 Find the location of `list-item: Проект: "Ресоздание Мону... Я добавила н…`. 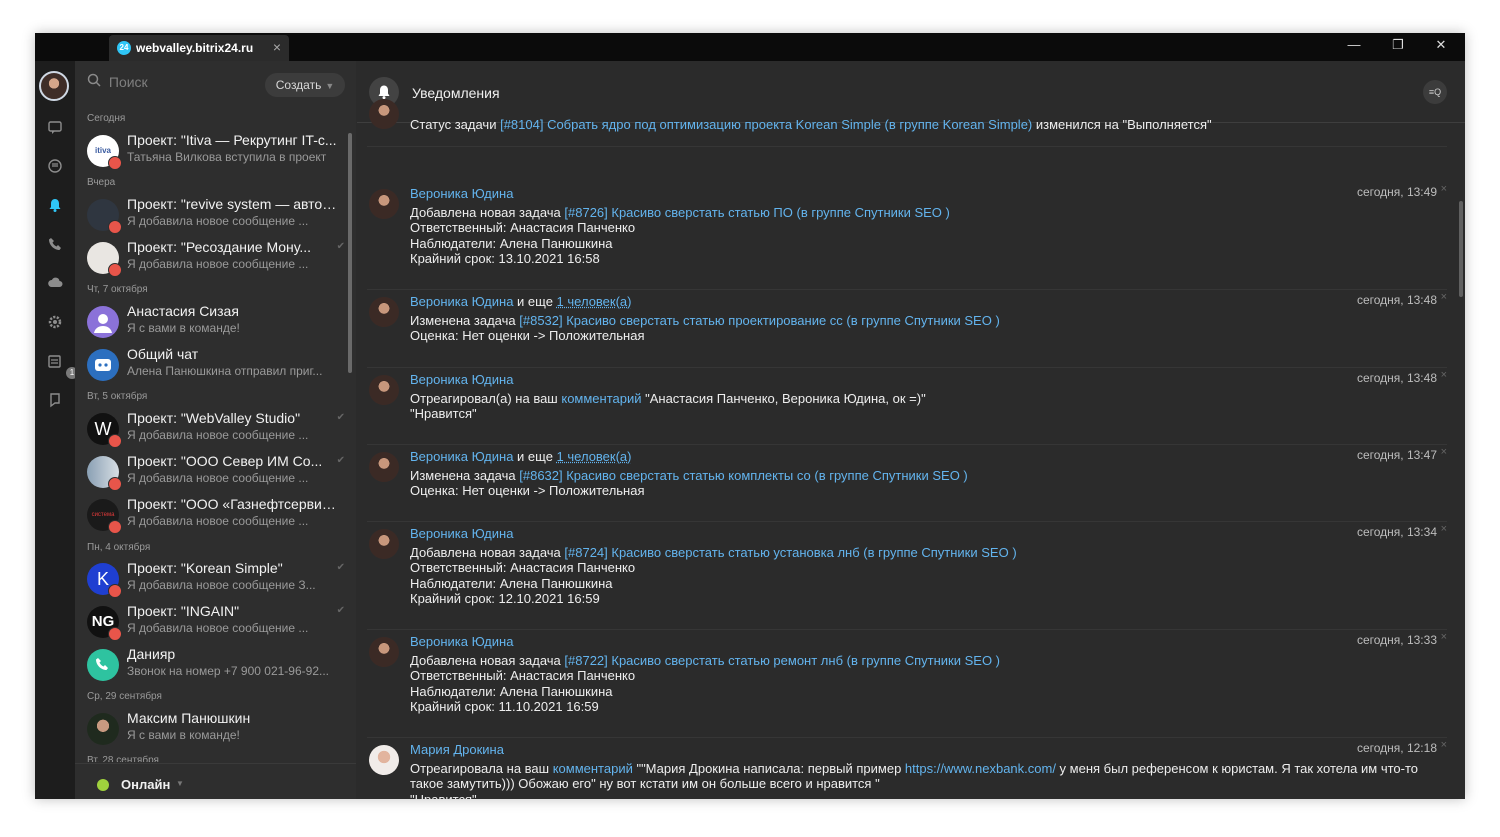

list-item: Проект: "Ресоздание Мону... Я добавила н… is located at coordinates (216, 259).